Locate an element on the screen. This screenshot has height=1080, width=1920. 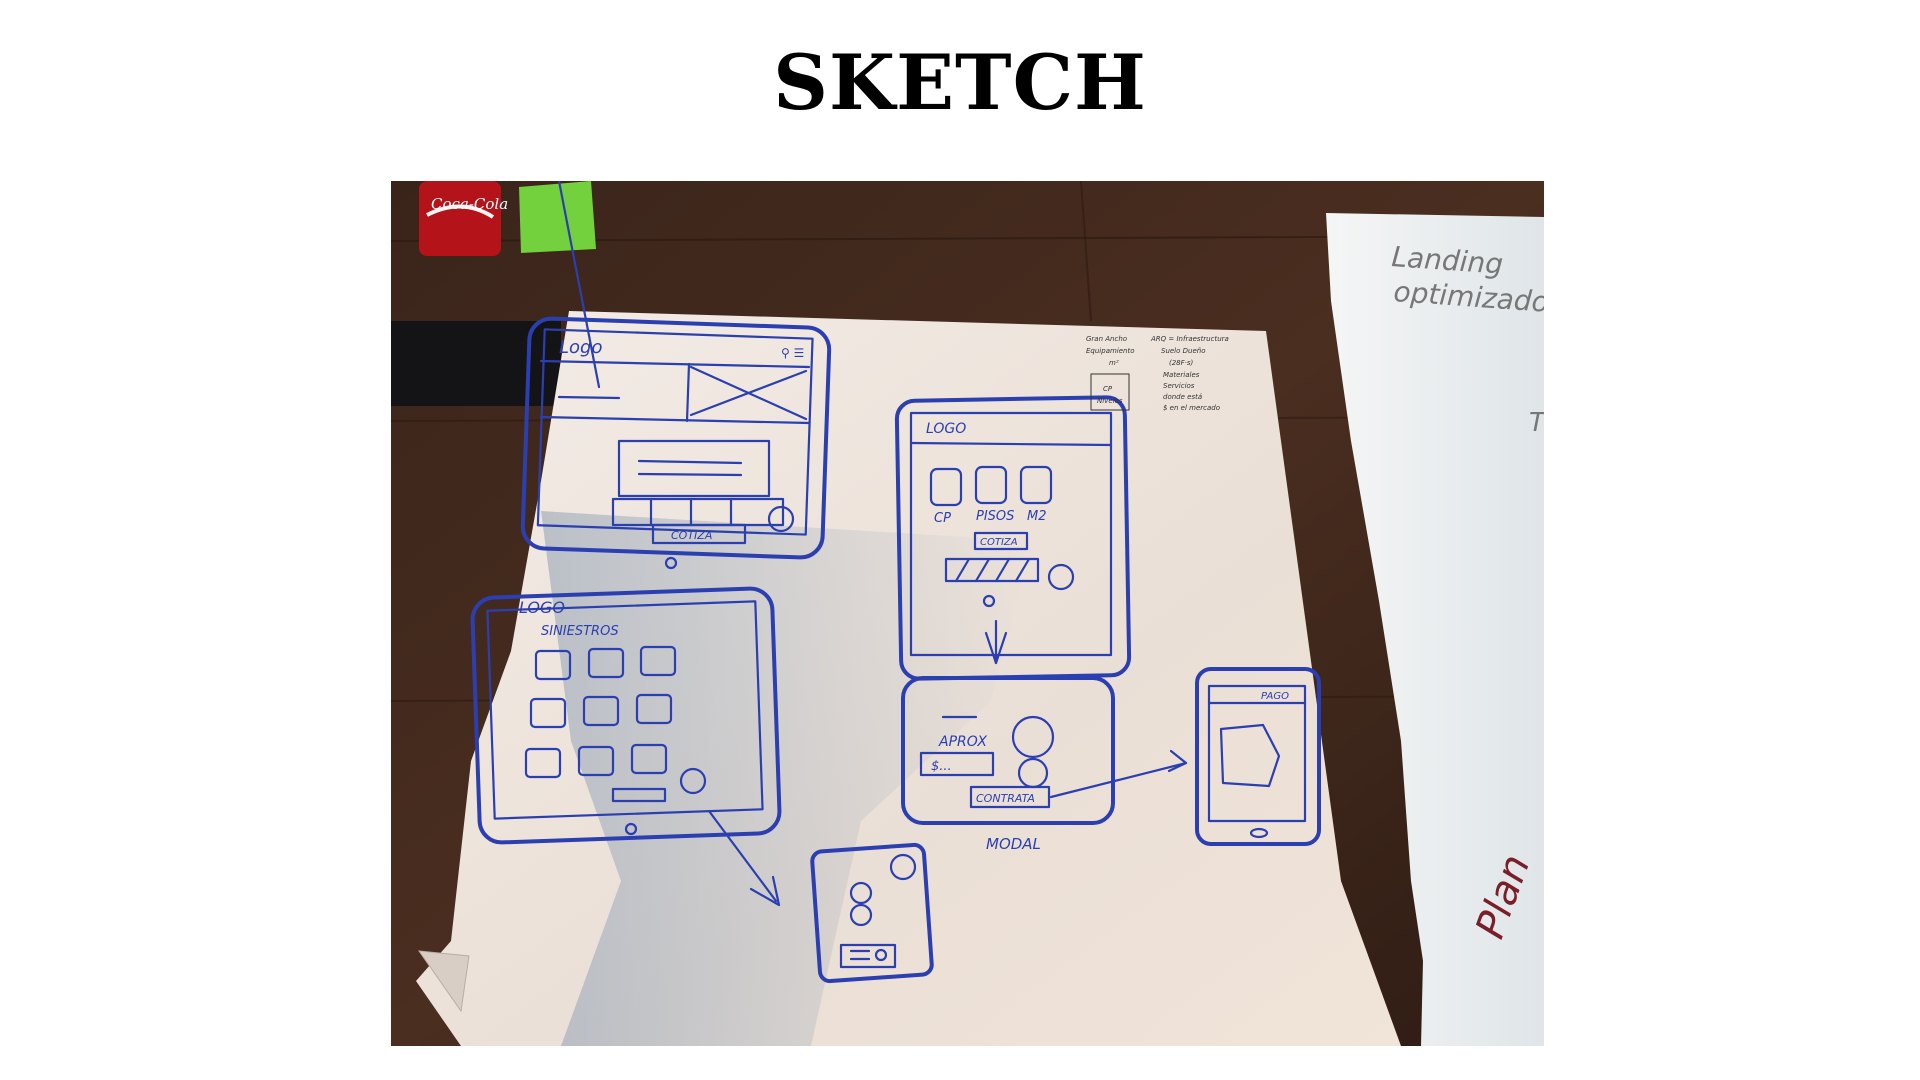
note2-3: Materiales is located at coordinates (1181, 375).